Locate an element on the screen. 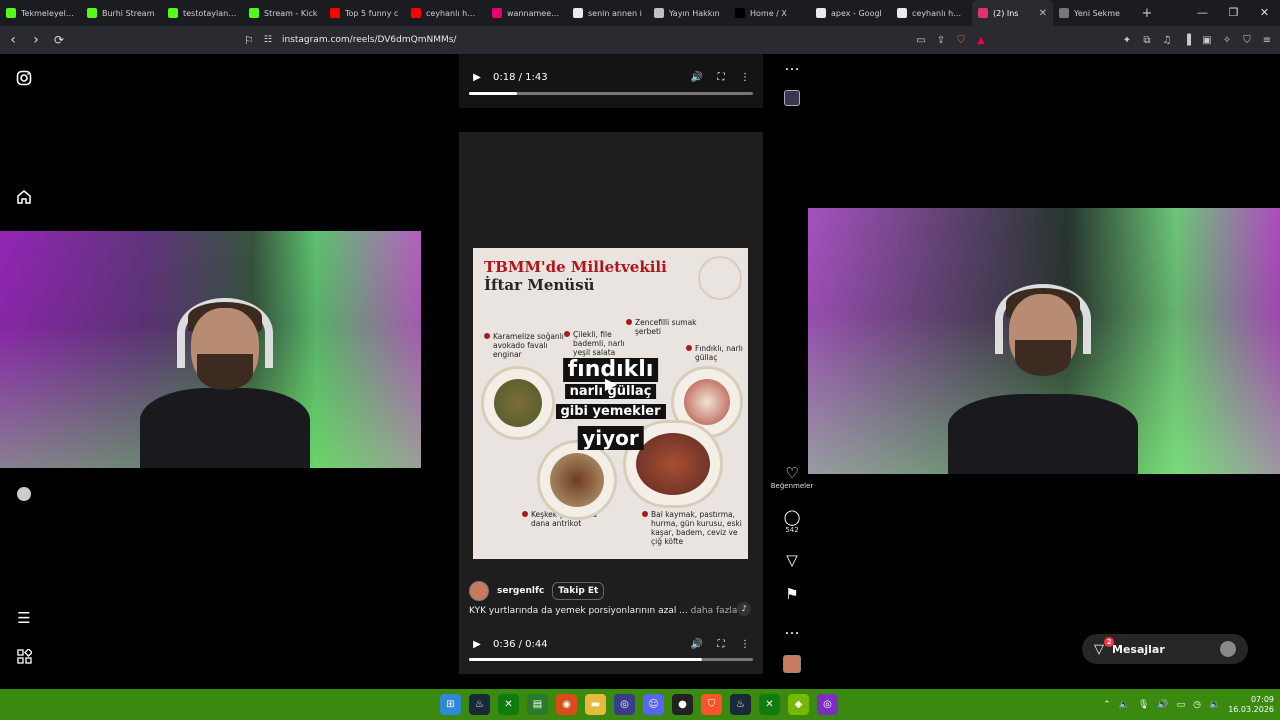 This screenshot has width=1280, height=720. forward-icon: › is located at coordinates (36, 40).